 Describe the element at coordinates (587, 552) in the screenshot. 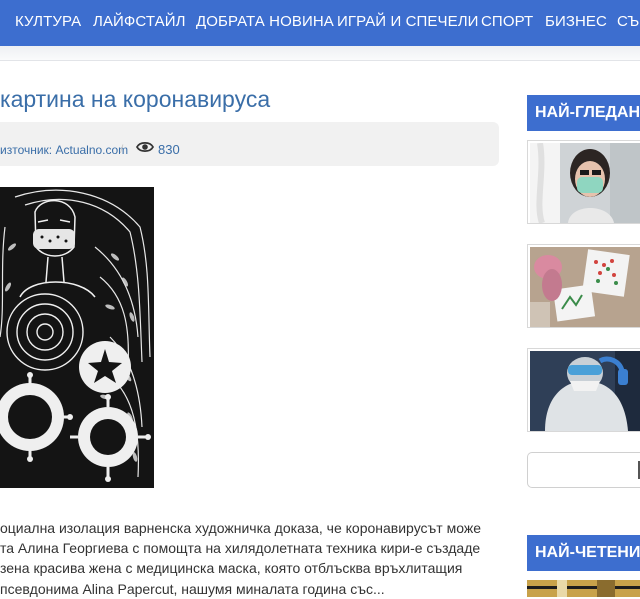

I see `most-read-heading-label: НАЙ-ЧЕТЕНИ` at that location.